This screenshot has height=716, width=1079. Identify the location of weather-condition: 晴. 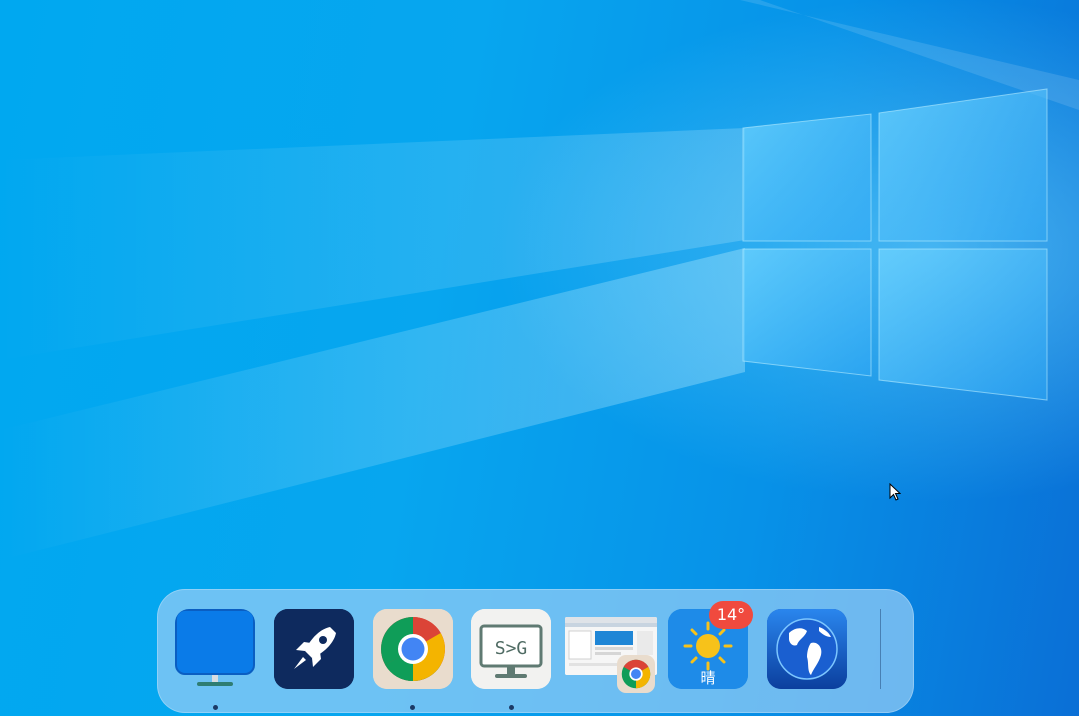
(708, 678).